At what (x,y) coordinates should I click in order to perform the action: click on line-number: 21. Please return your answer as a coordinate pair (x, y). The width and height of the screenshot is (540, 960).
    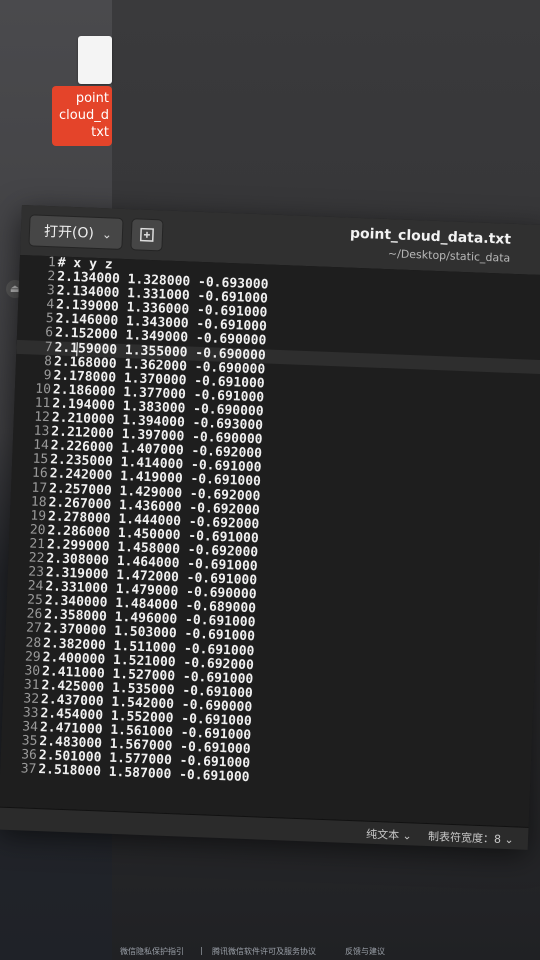
    Looking at the image, I should click on (37, 544).